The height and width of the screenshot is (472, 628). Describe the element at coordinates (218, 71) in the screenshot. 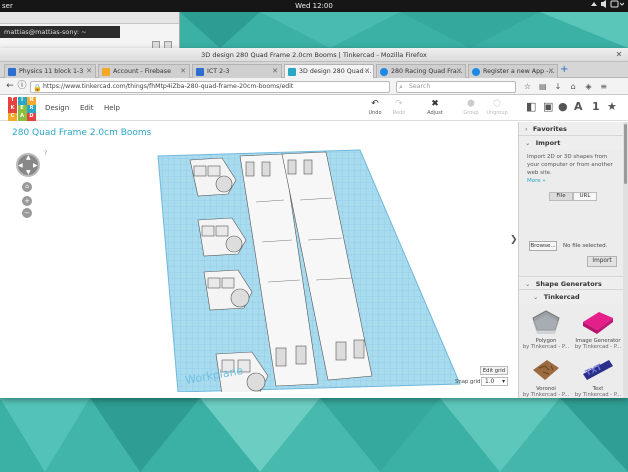

I see `tab-label: ICT 2-3` at that location.